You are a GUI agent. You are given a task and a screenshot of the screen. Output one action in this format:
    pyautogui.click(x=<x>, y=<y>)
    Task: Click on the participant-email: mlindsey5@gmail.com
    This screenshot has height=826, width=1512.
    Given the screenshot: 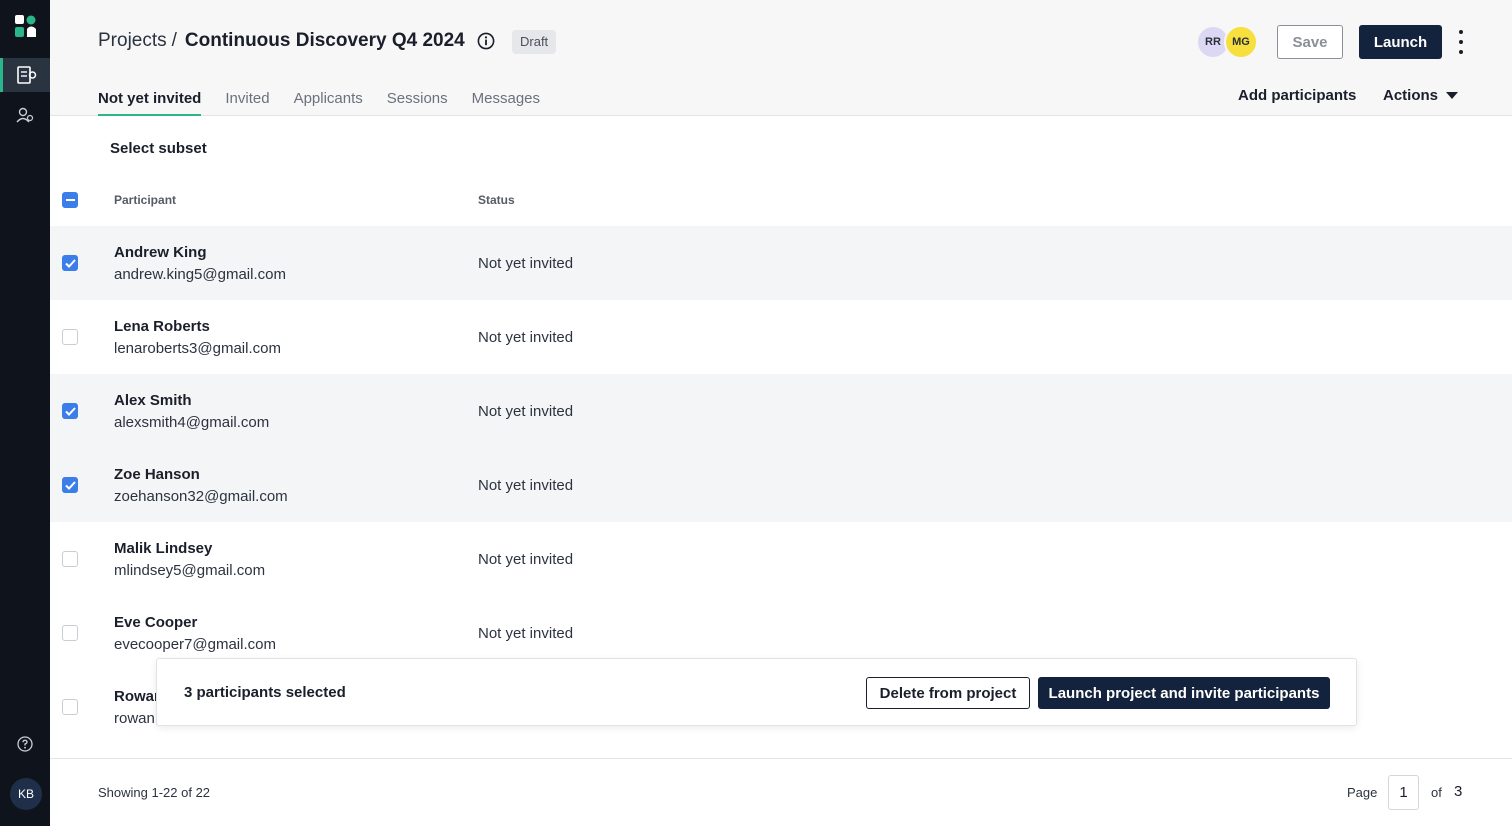 What is the action you would take?
    pyautogui.click(x=190, y=570)
    